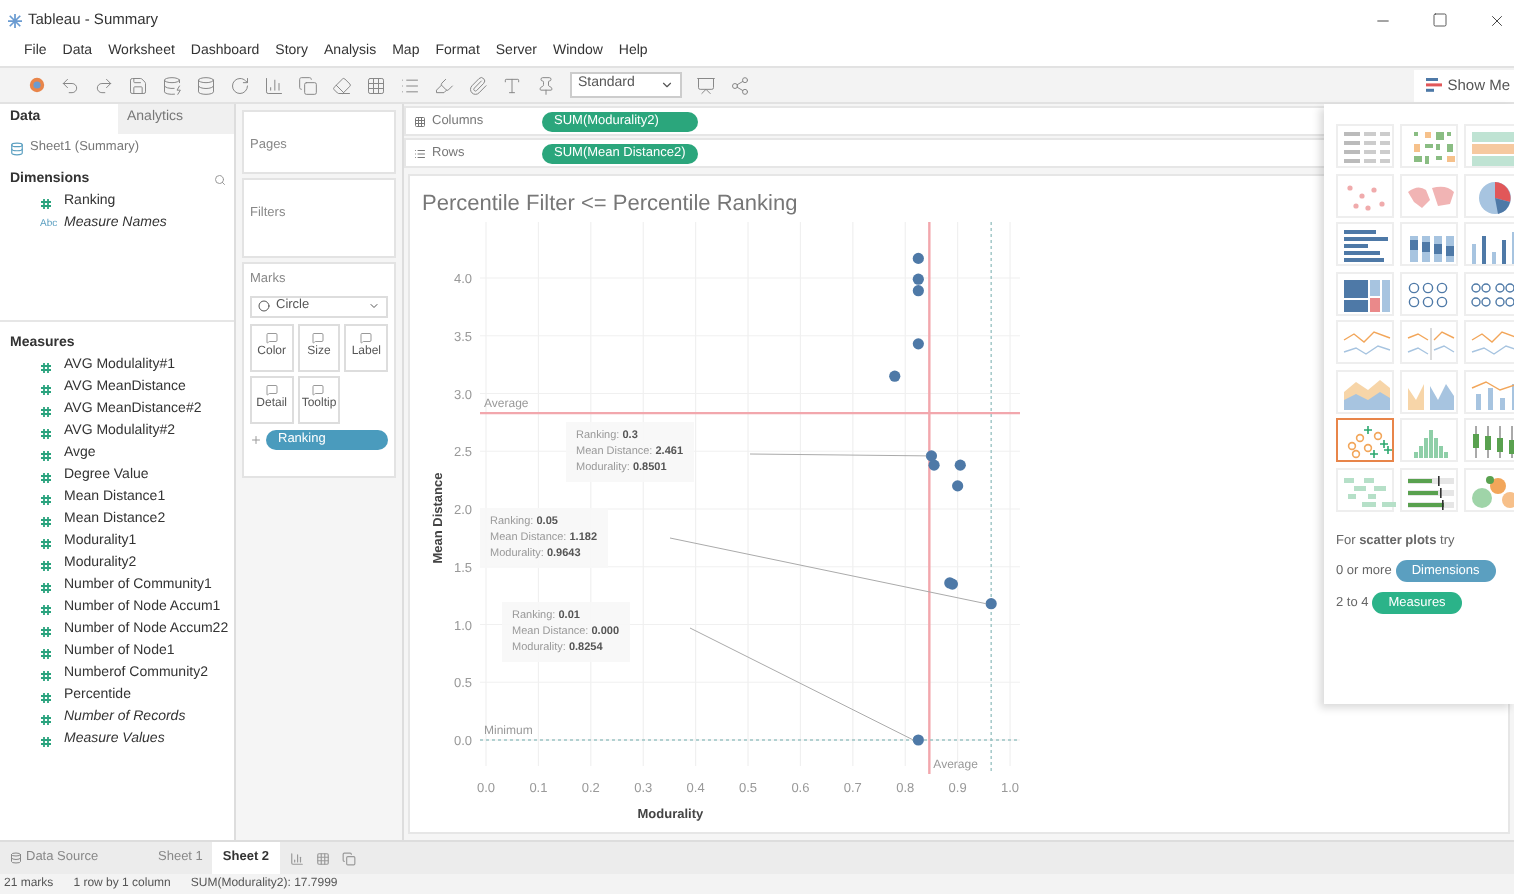 Image resolution: width=1514 pixels, height=894 pixels. I want to click on labels-button, so click(512, 85).